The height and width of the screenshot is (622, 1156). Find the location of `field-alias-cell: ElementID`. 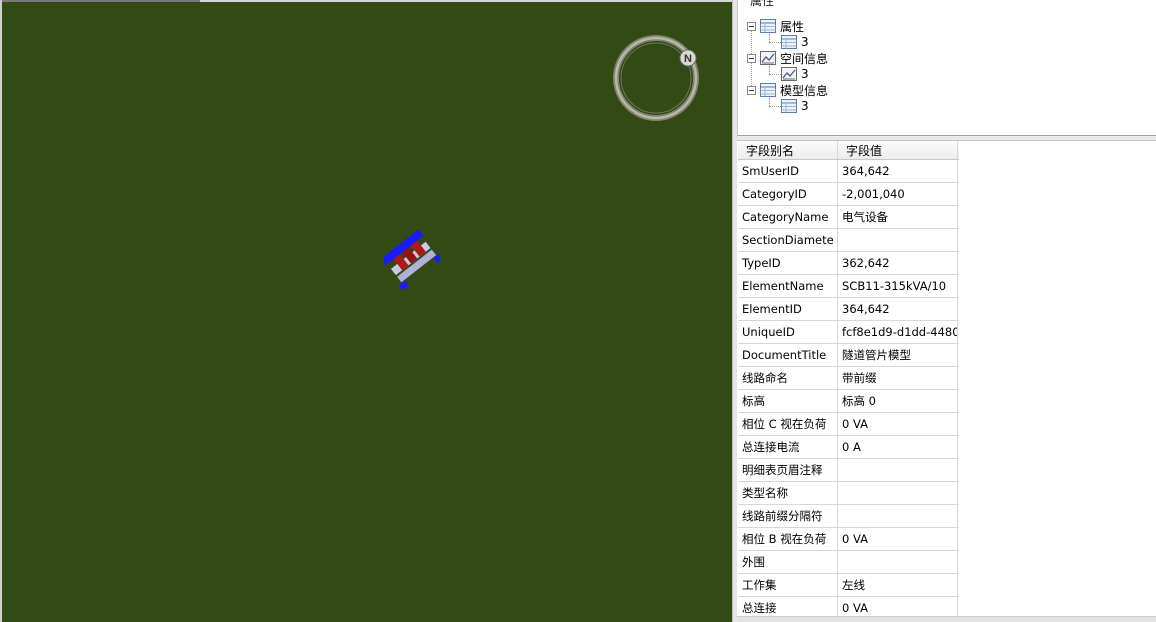

field-alias-cell: ElementID is located at coordinates (788, 309).